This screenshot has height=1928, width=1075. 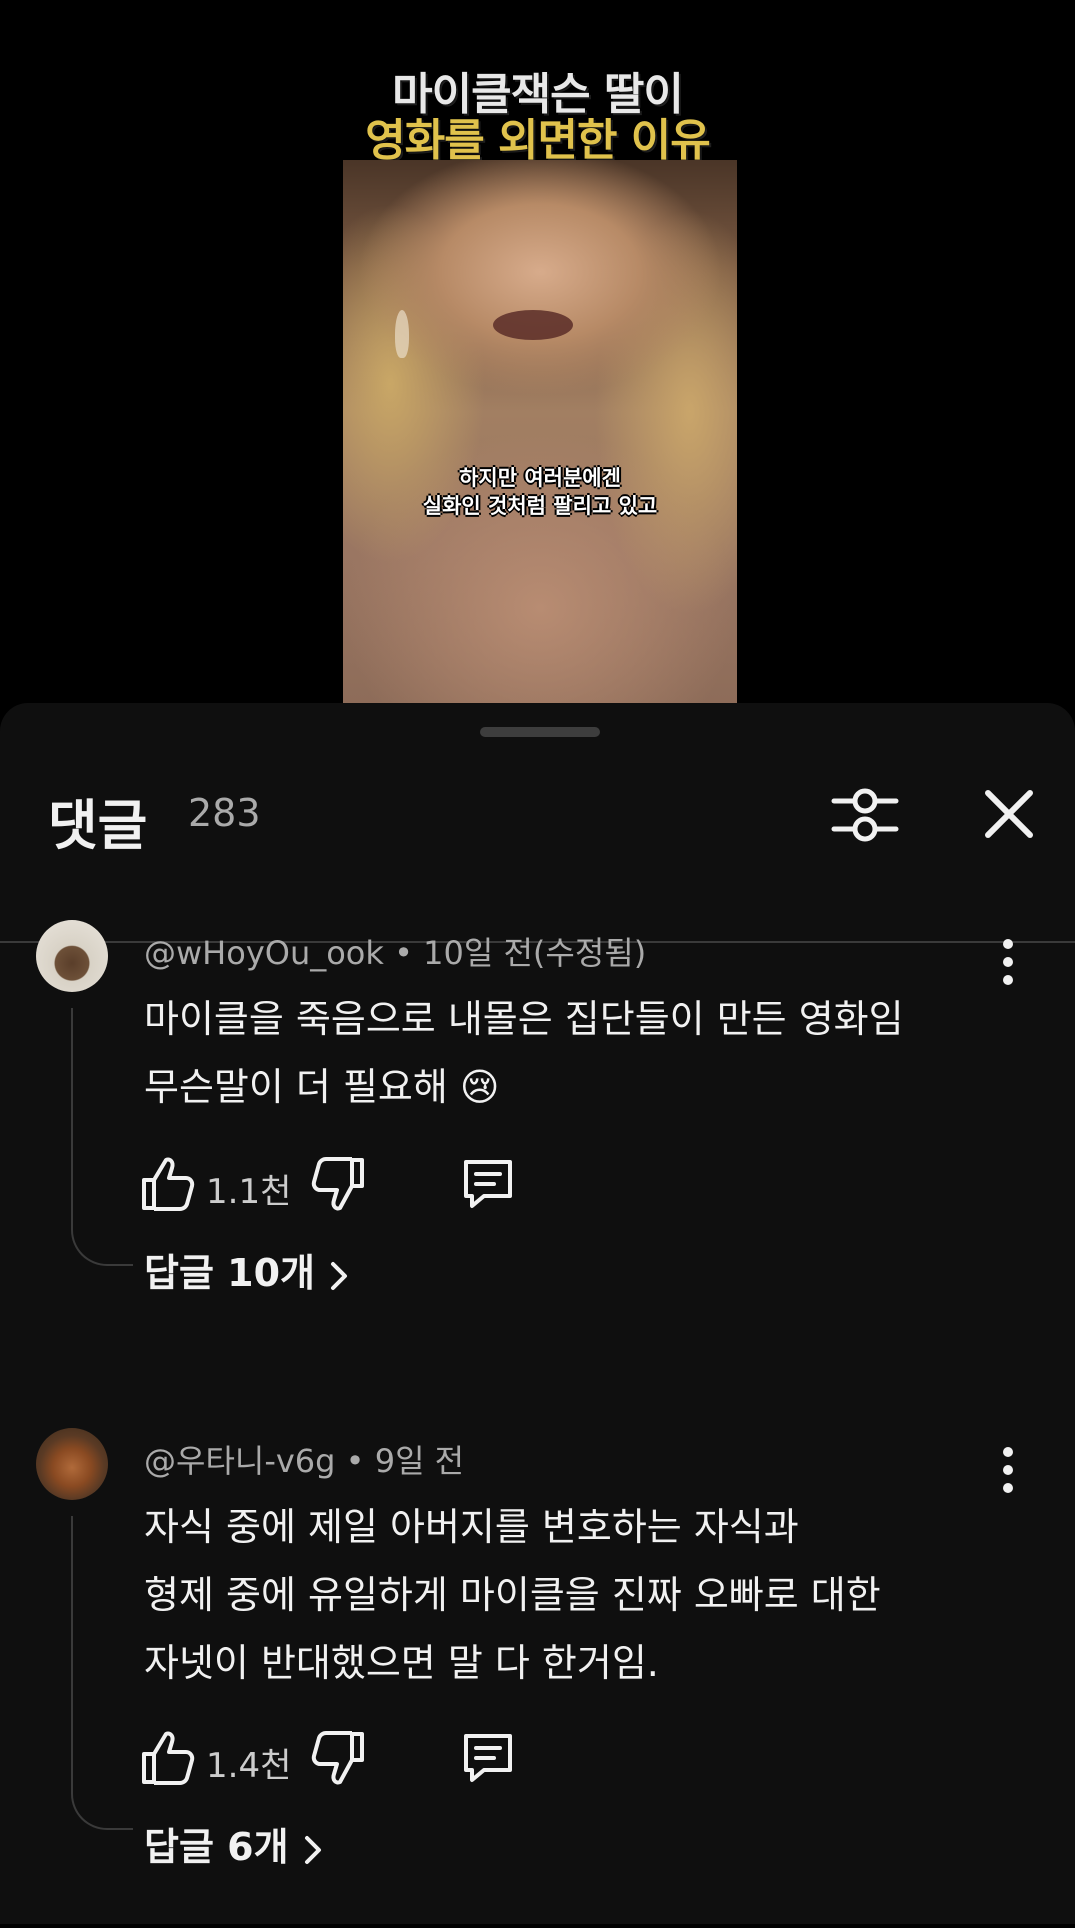 What do you see at coordinates (512, 1595) in the screenshot?
I see `comment-text-line: 형제 중에 유일하게 마이클을 진짜 오빠로 대한` at bounding box center [512, 1595].